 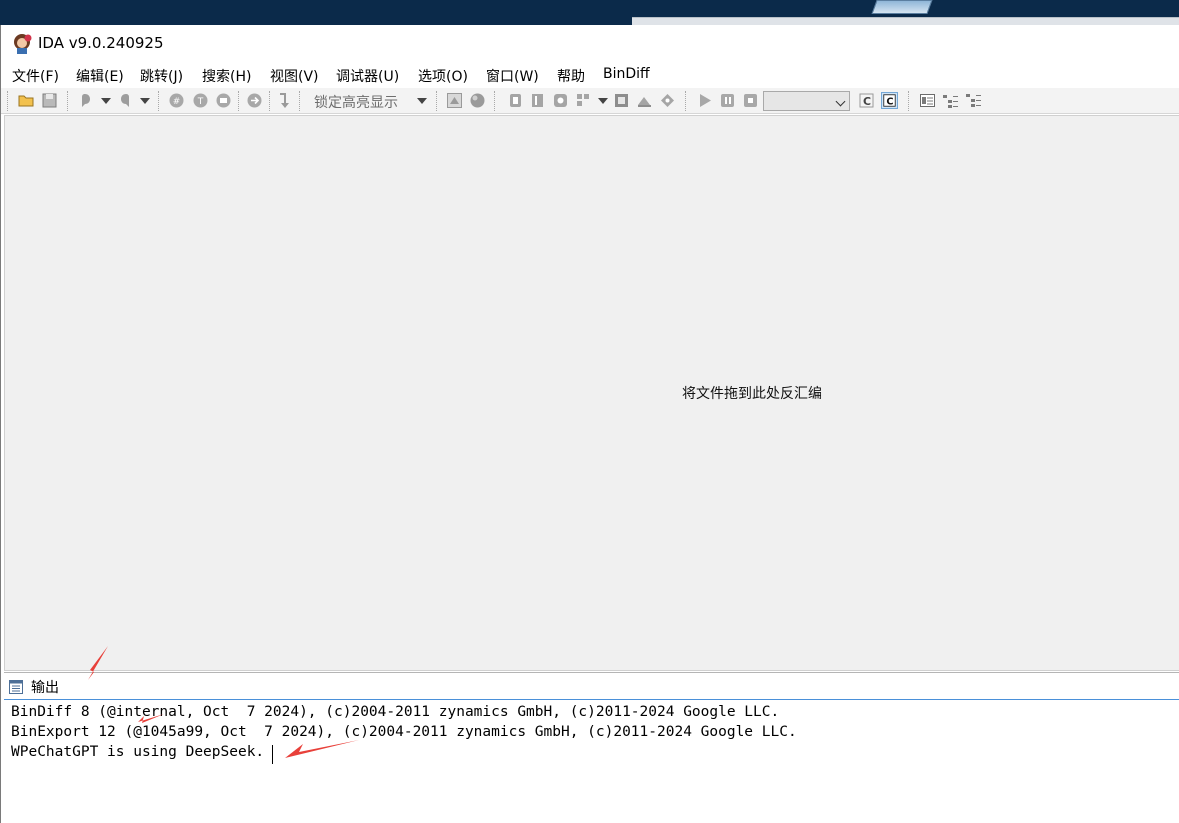 I want to click on tree-icon, so click(x=950, y=100).